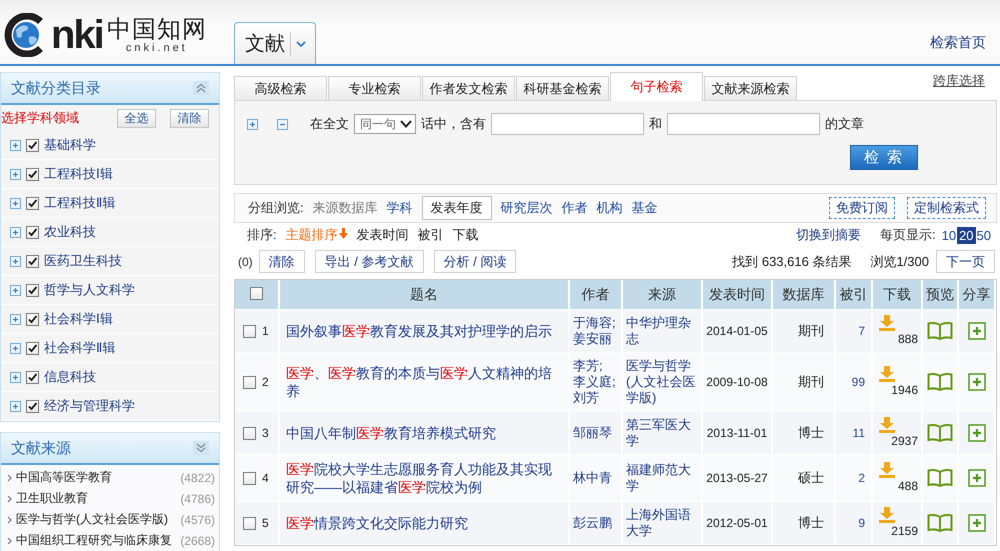  I want to click on cited-count-link: 99, so click(858, 382).